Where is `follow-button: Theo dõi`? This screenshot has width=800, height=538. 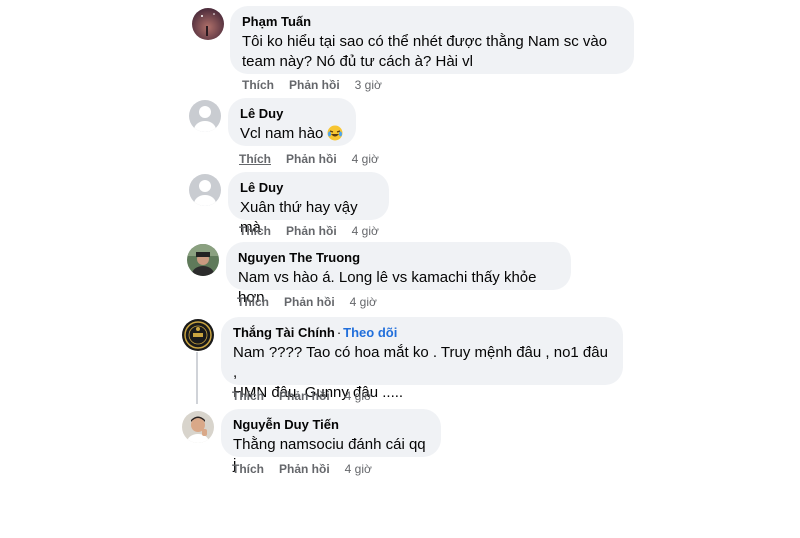
follow-button: Theo dõi is located at coordinates (370, 332).